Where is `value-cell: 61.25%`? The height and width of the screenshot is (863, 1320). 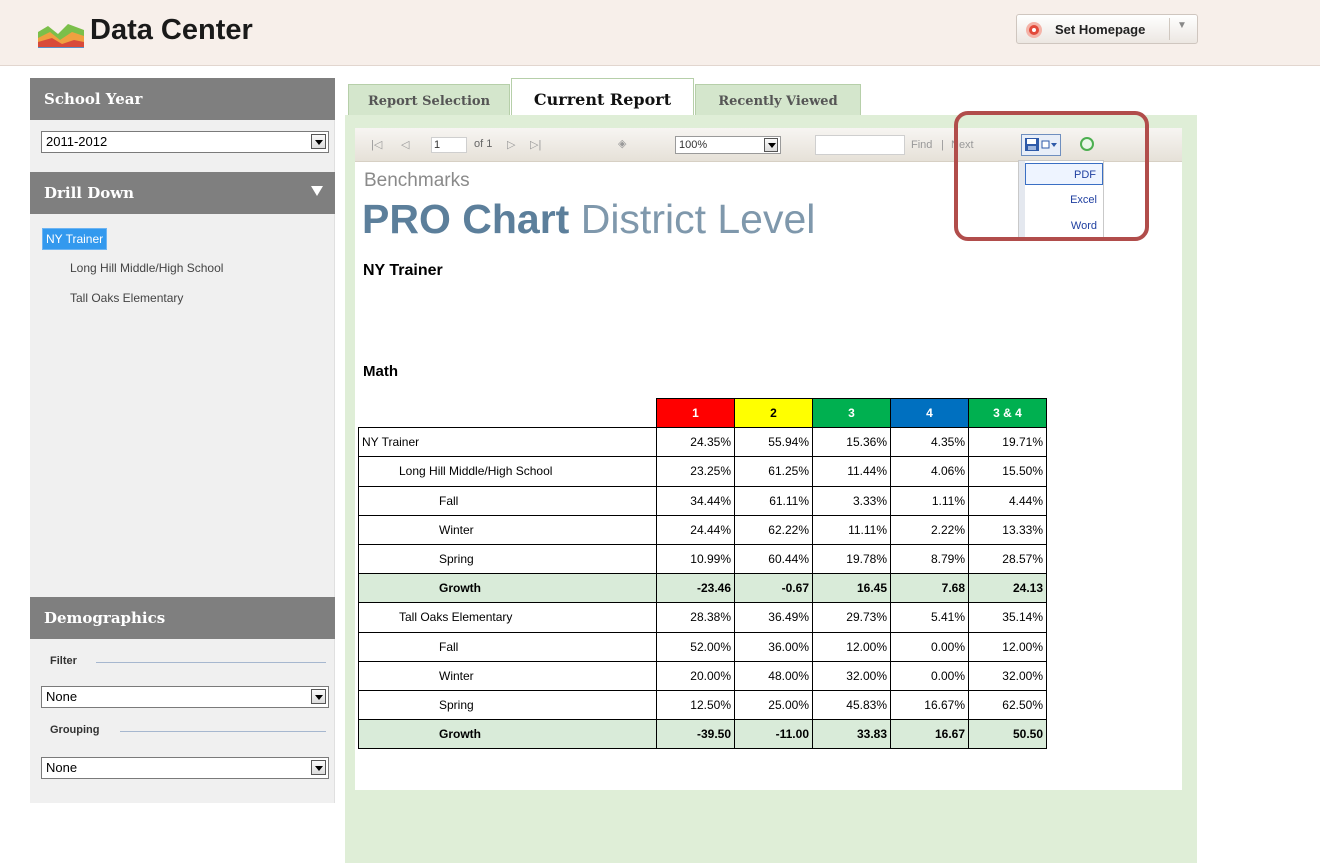
value-cell: 61.25% is located at coordinates (773, 471).